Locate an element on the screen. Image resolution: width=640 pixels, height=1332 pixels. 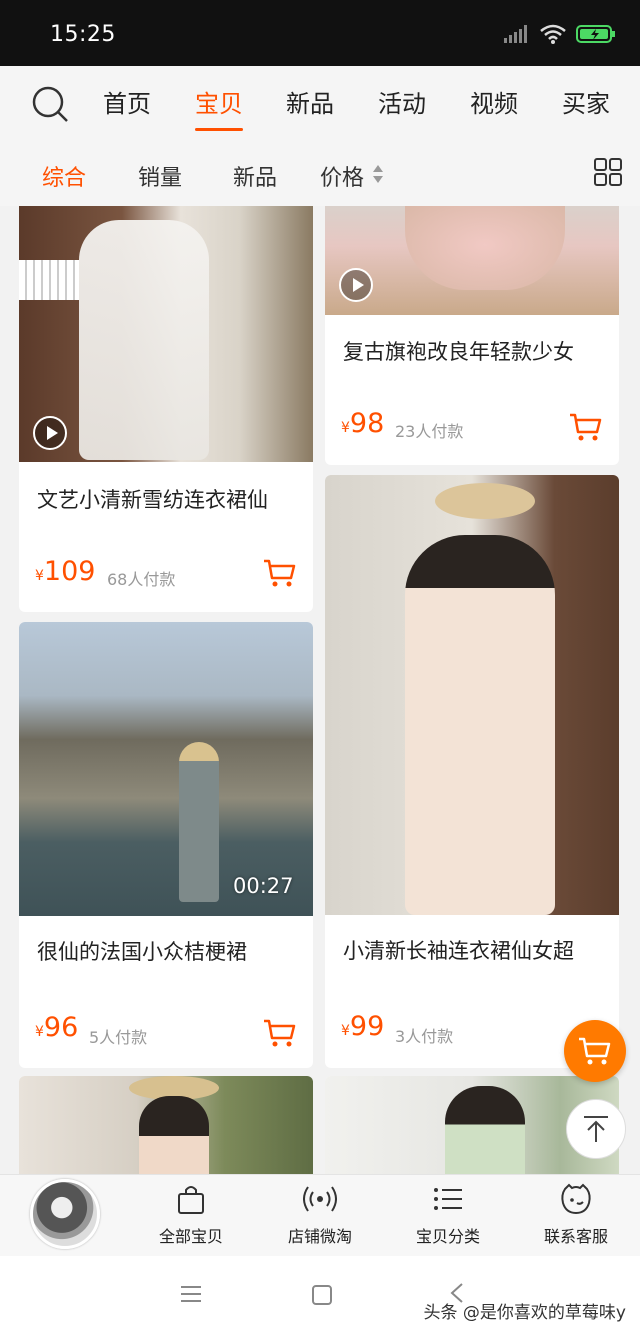
sort-arrows-icon is located at coordinates (378, 174).